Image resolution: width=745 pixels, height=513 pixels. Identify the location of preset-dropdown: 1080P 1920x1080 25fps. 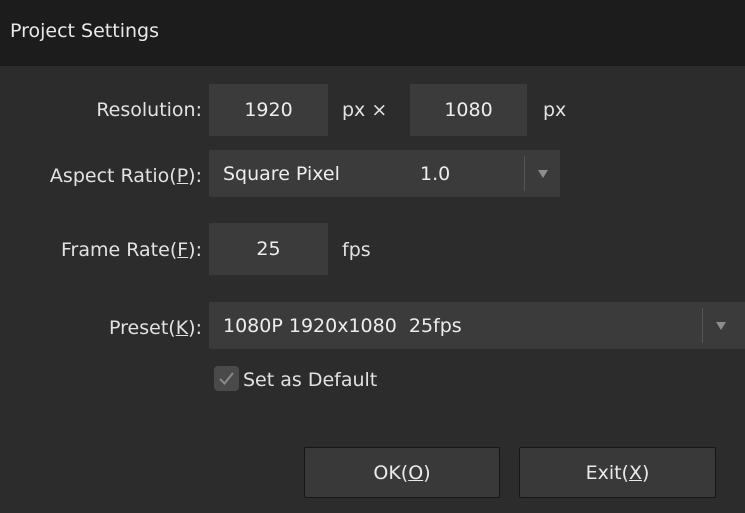
(477, 325).